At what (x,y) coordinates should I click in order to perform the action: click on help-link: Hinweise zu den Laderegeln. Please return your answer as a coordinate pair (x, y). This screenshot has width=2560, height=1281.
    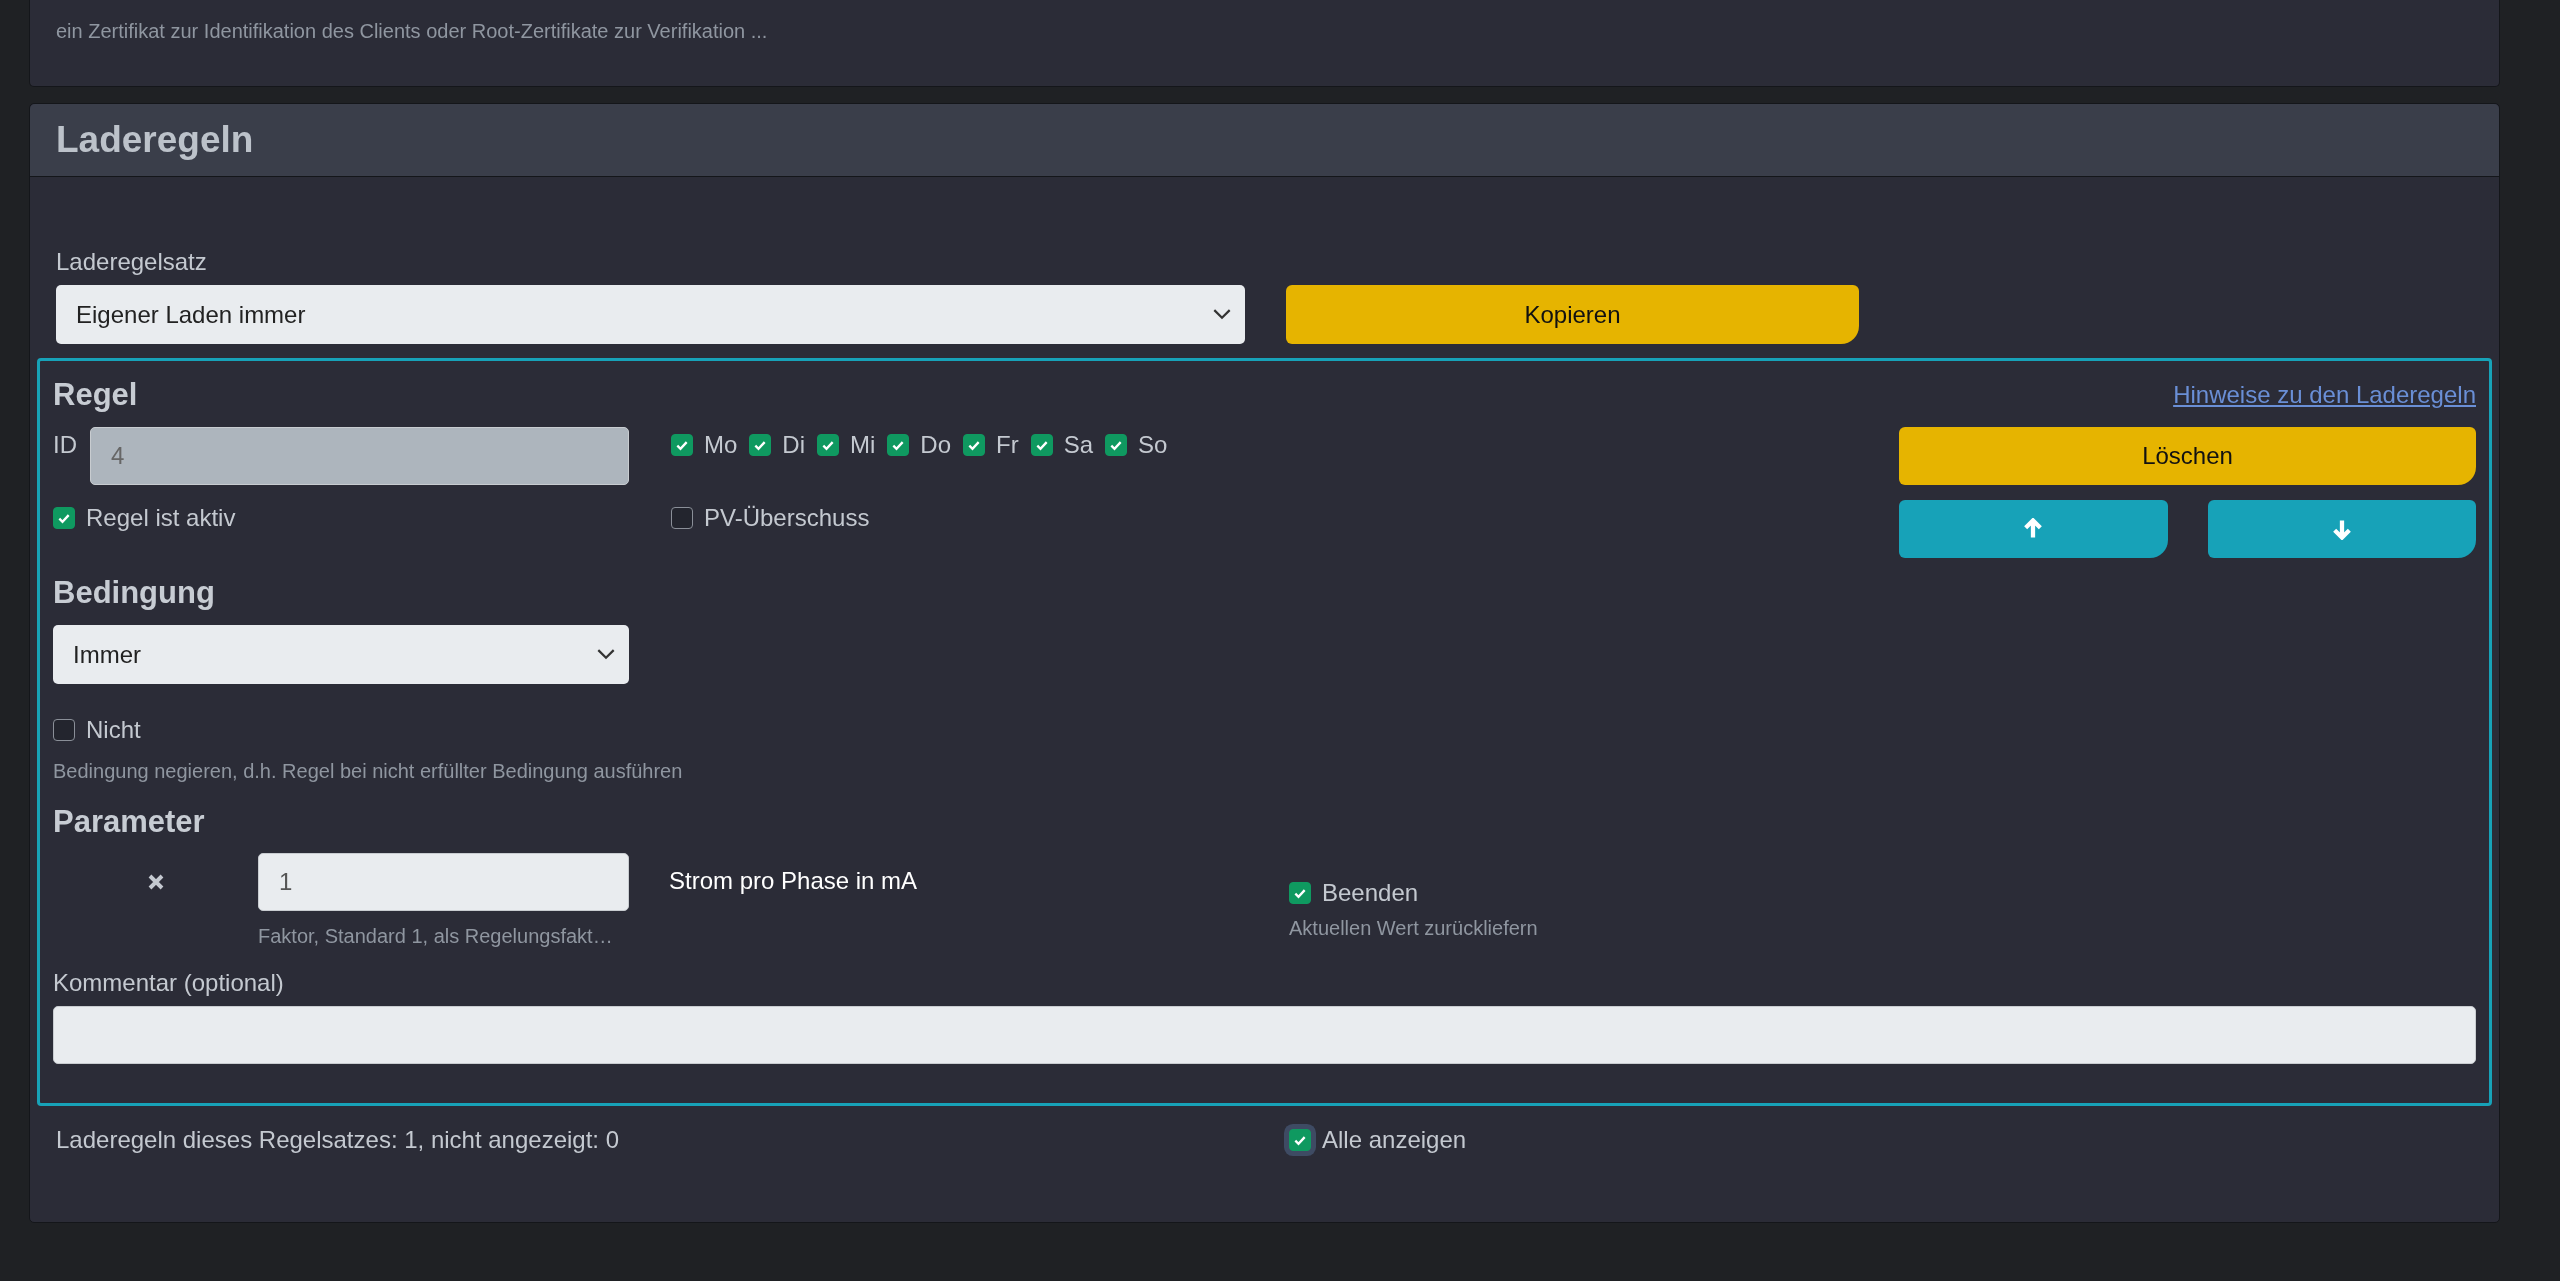
    Looking at the image, I should click on (2324, 395).